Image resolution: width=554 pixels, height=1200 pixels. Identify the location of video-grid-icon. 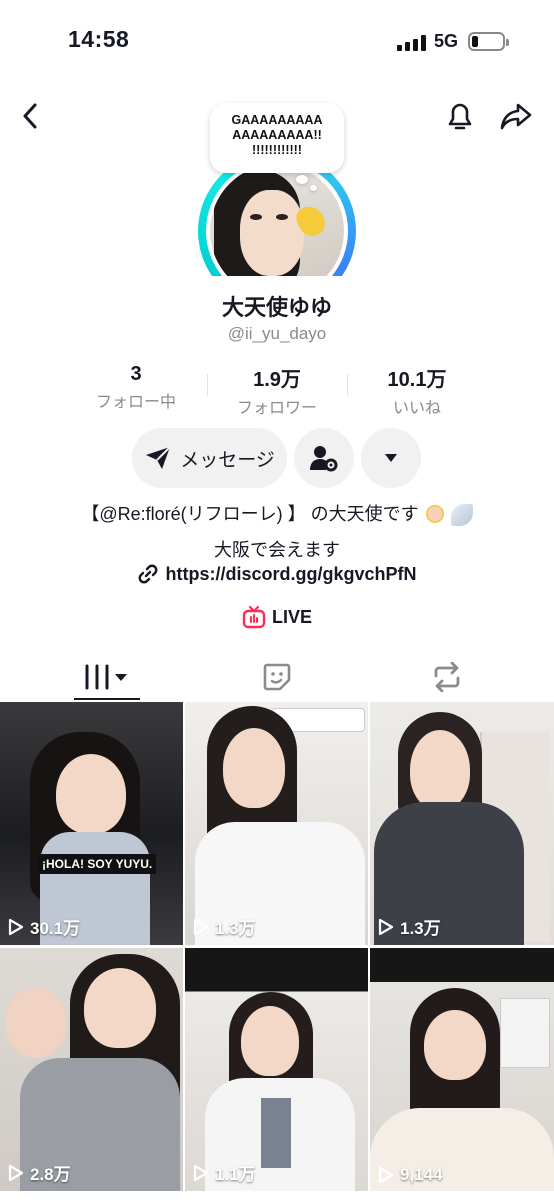
(106, 677).